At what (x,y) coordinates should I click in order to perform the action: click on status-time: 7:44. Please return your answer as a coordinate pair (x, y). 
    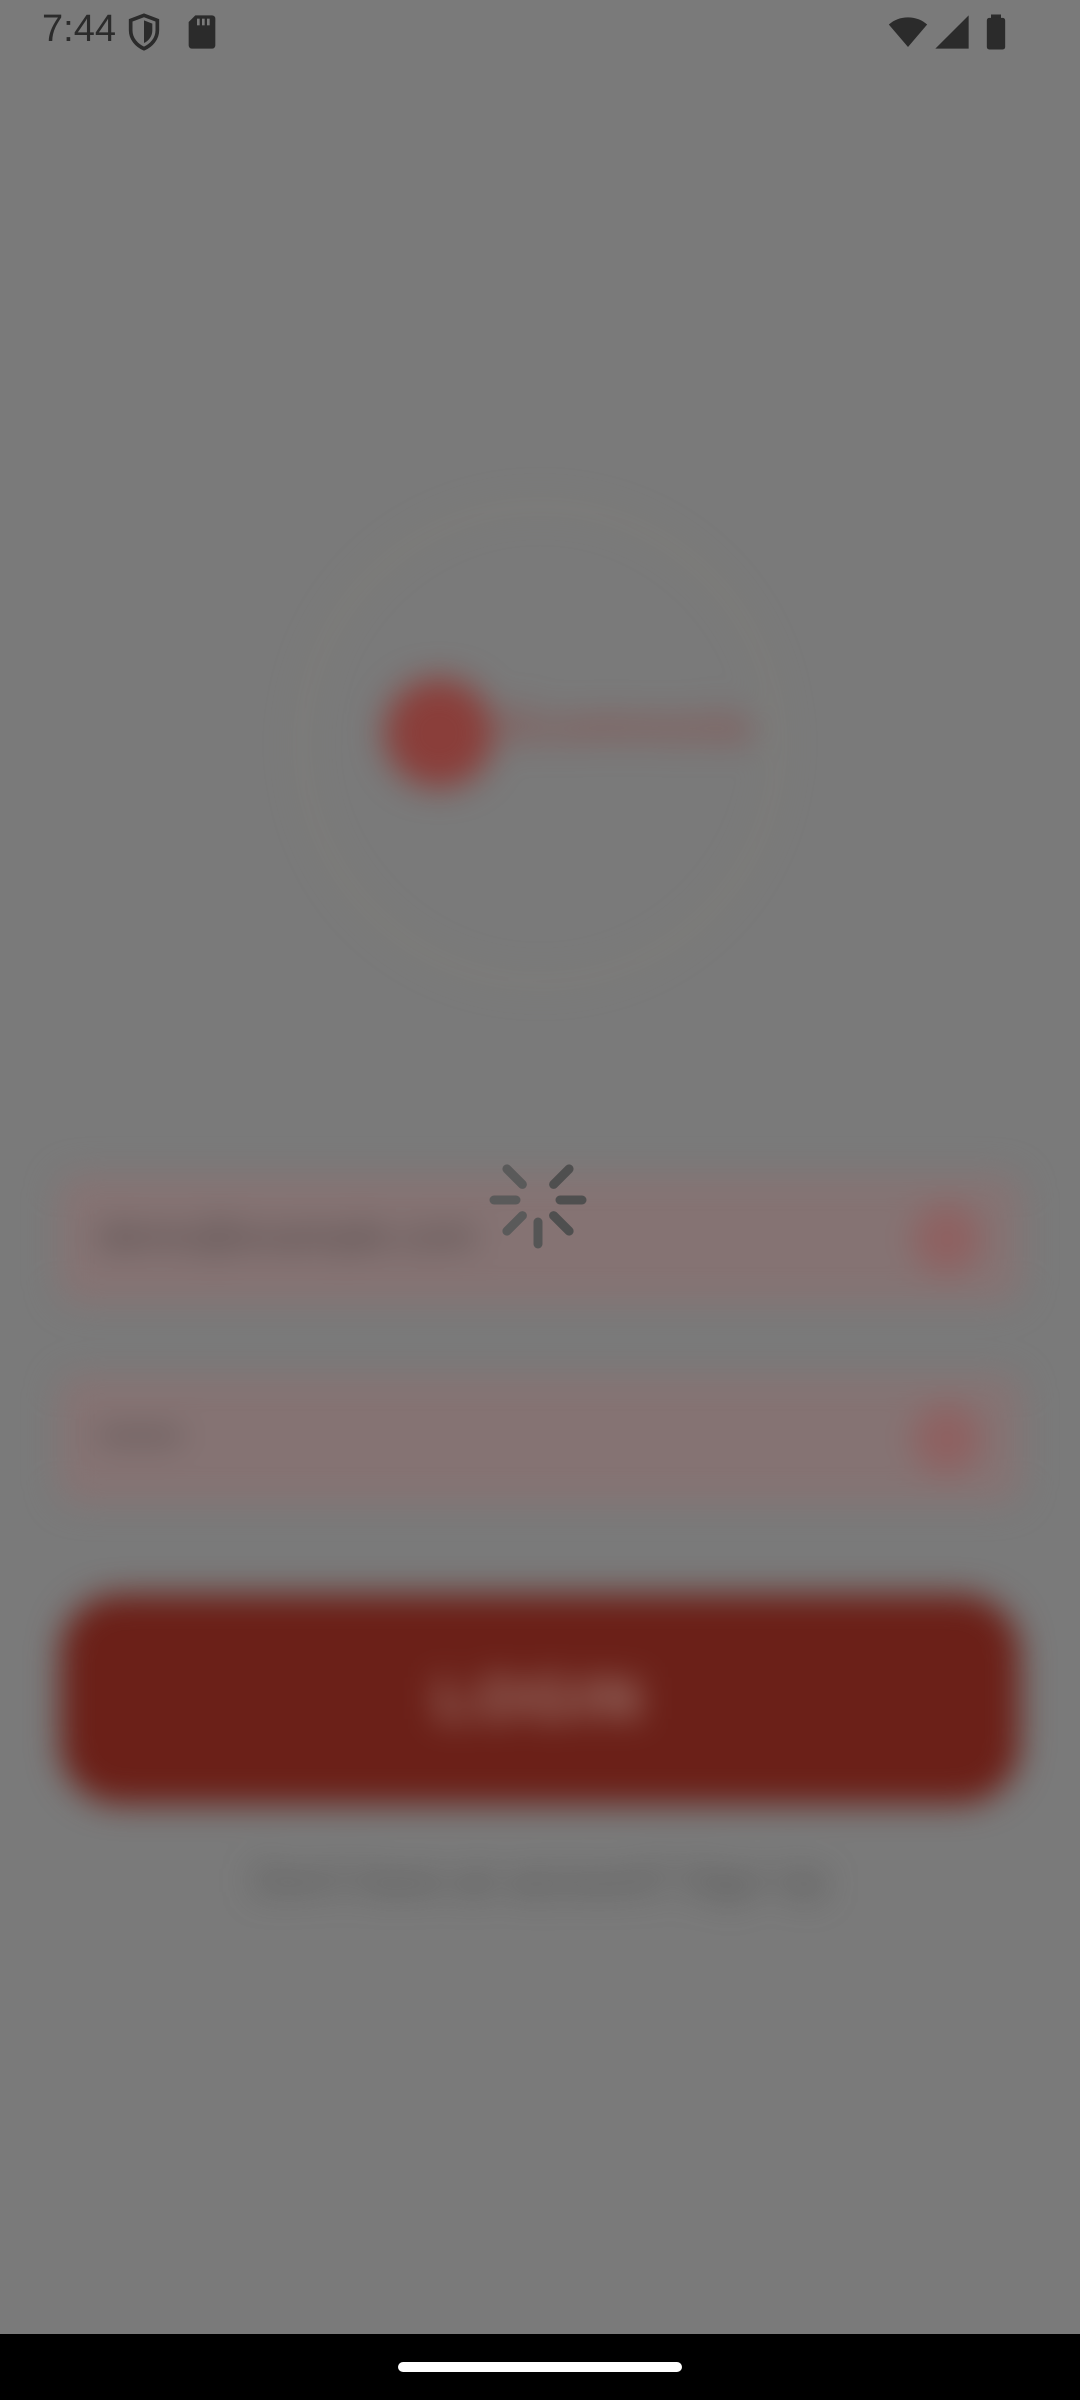
    Looking at the image, I should click on (79, 29).